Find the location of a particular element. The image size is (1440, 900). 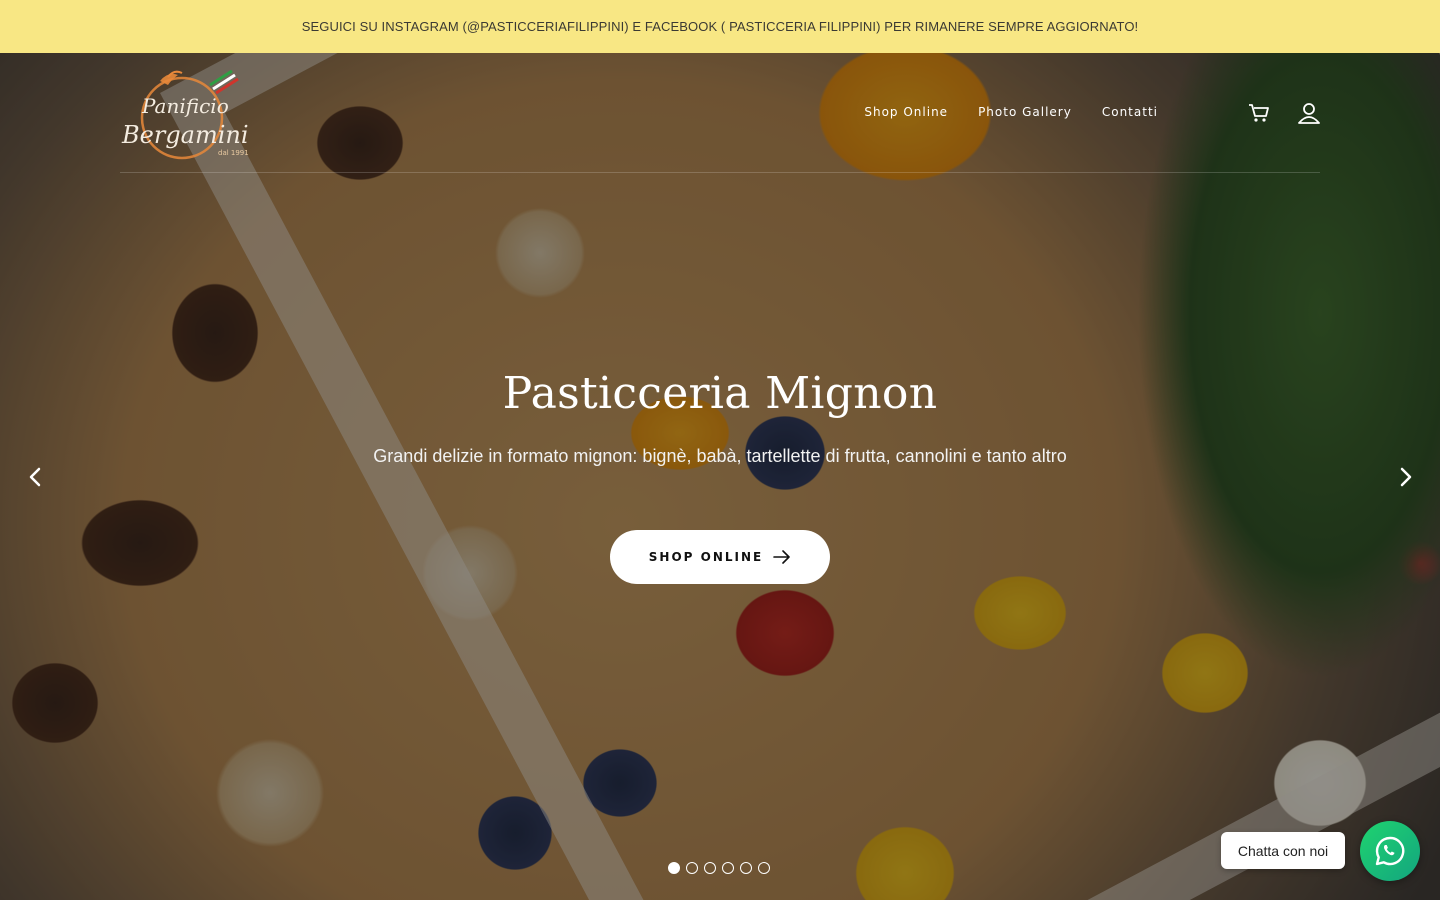

chat-bubble: Chatta con noi is located at coordinates (1283, 850).